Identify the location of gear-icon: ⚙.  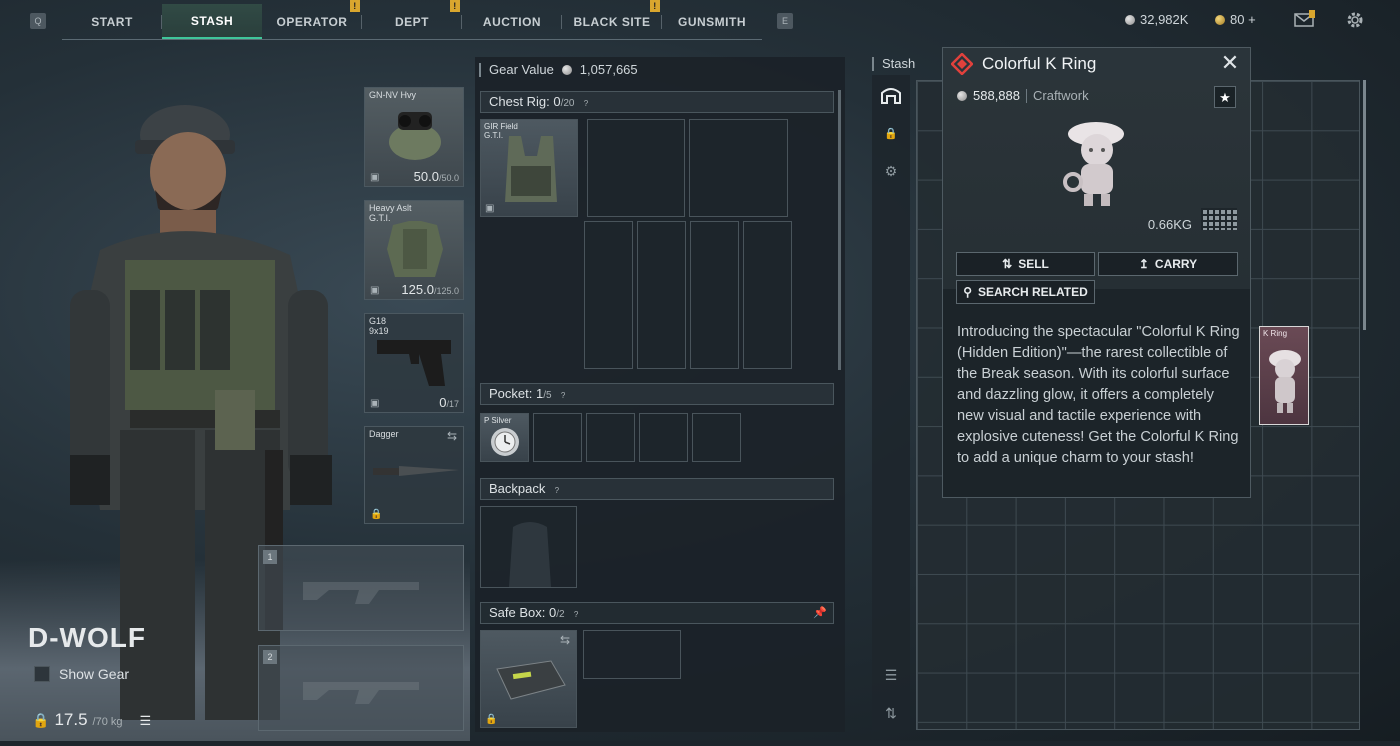
(891, 171).